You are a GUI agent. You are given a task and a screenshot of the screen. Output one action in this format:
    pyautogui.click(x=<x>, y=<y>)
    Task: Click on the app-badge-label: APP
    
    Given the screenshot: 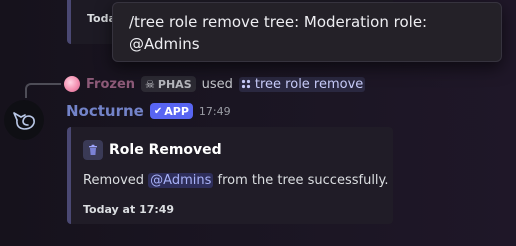 What is the action you would take?
    pyautogui.click(x=176, y=111)
    